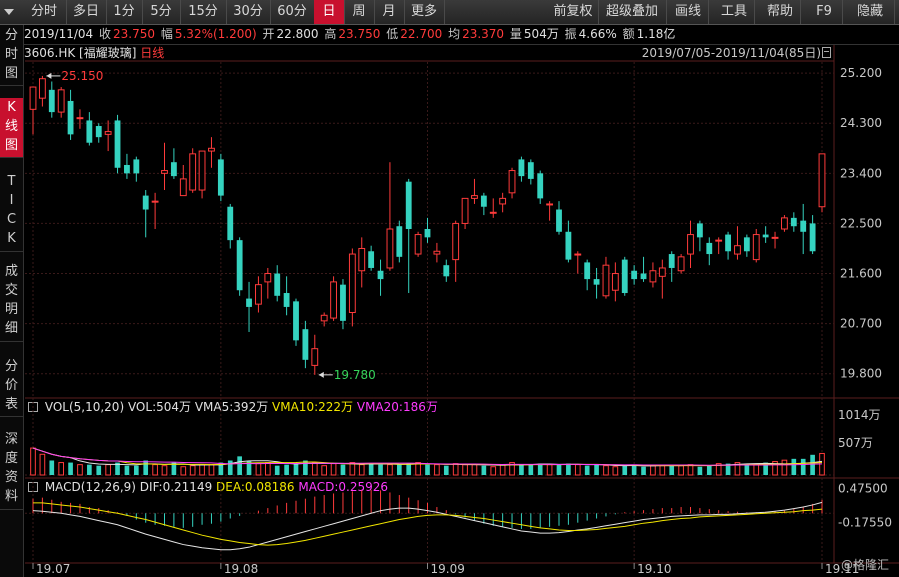 The image size is (899, 577). What do you see at coordinates (53, 569) in the screenshot?
I see `x-tick-label: 19.07` at bounding box center [53, 569].